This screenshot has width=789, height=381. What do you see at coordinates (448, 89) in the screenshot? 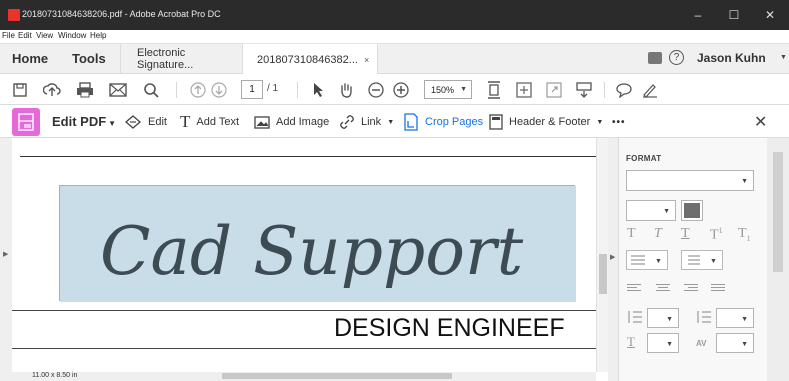
I see `zoom-select: 150% ▼` at bounding box center [448, 89].